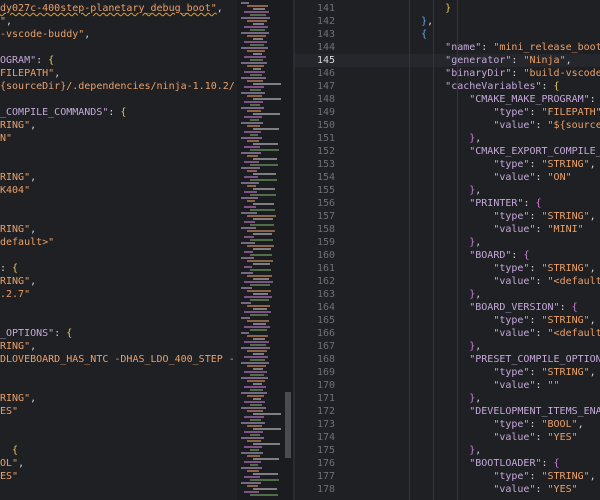 This screenshot has height=500, width=600. Describe the element at coordinates (447, 268) in the screenshot. I see `code-line: 161 "type": "STRING",` at that location.